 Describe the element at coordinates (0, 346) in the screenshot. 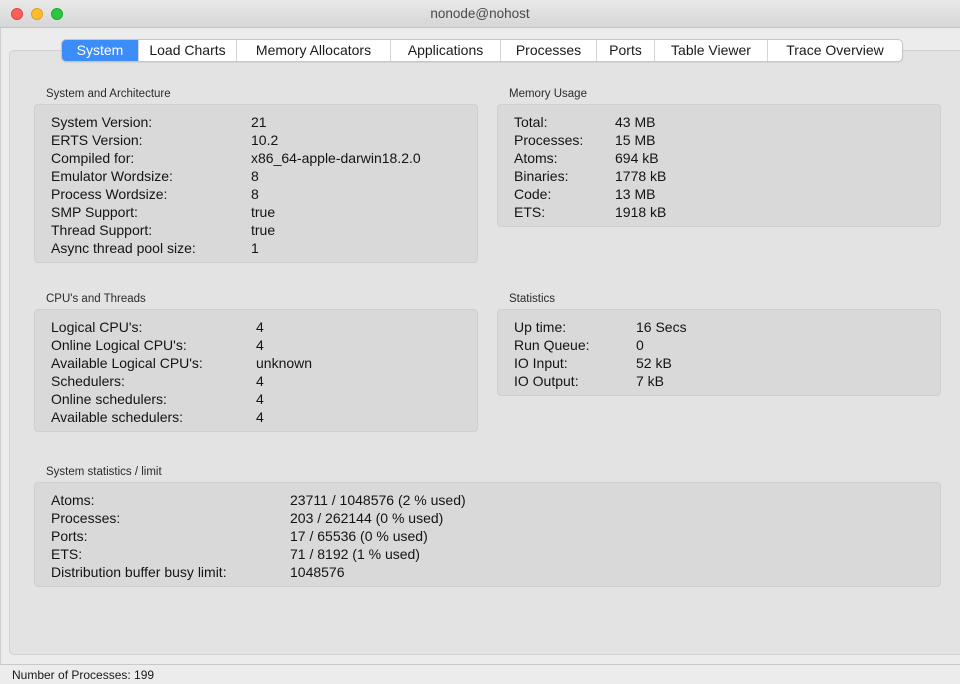

I see `window-left-border` at that location.